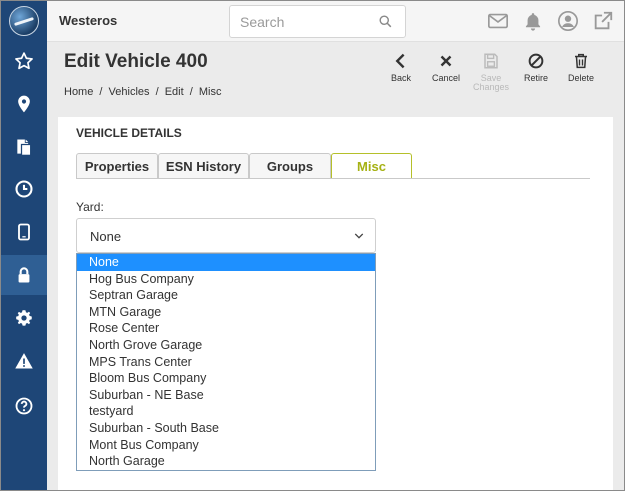 The width and height of the screenshot is (625, 491). What do you see at coordinates (290, 165) in the screenshot?
I see `tab-groups: Groups` at bounding box center [290, 165].